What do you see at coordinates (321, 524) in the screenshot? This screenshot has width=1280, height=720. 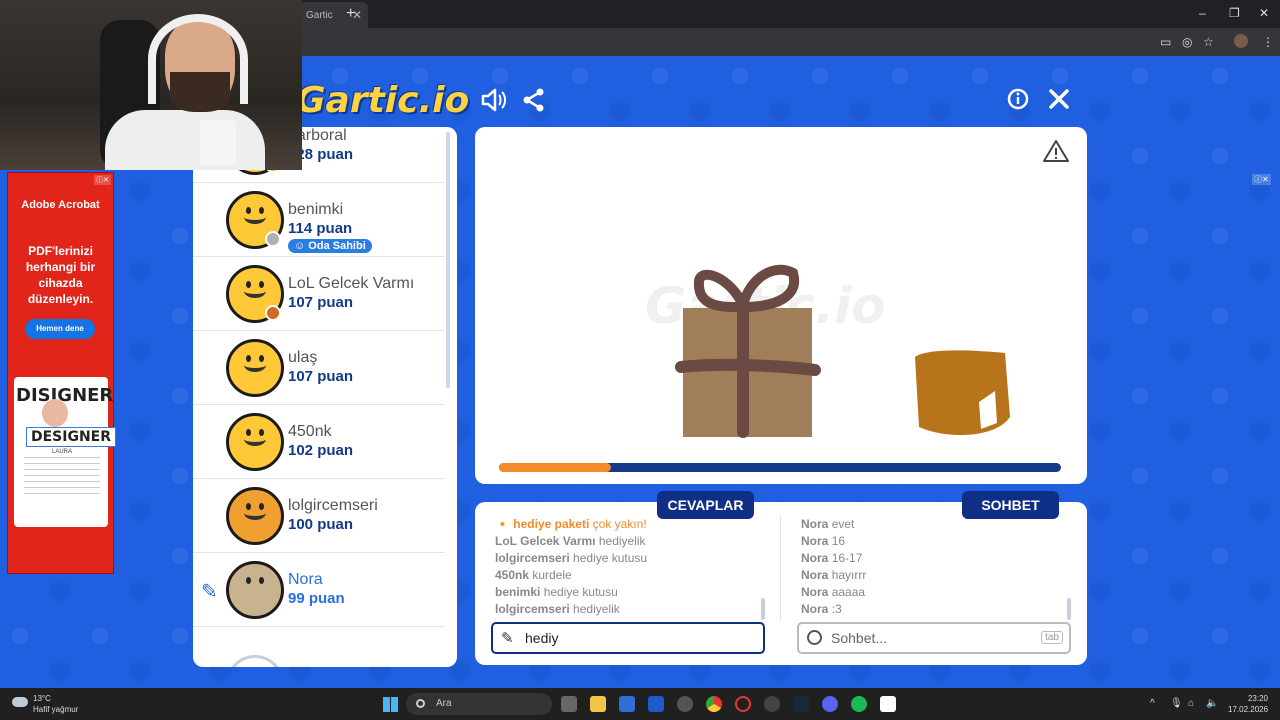 I see `player-score: 100 puan` at bounding box center [321, 524].